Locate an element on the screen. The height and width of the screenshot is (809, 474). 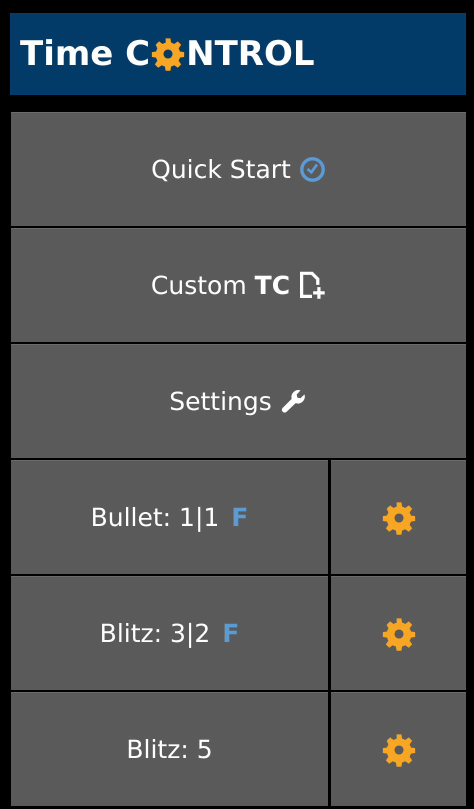
clock-icon is located at coordinates (312, 169).